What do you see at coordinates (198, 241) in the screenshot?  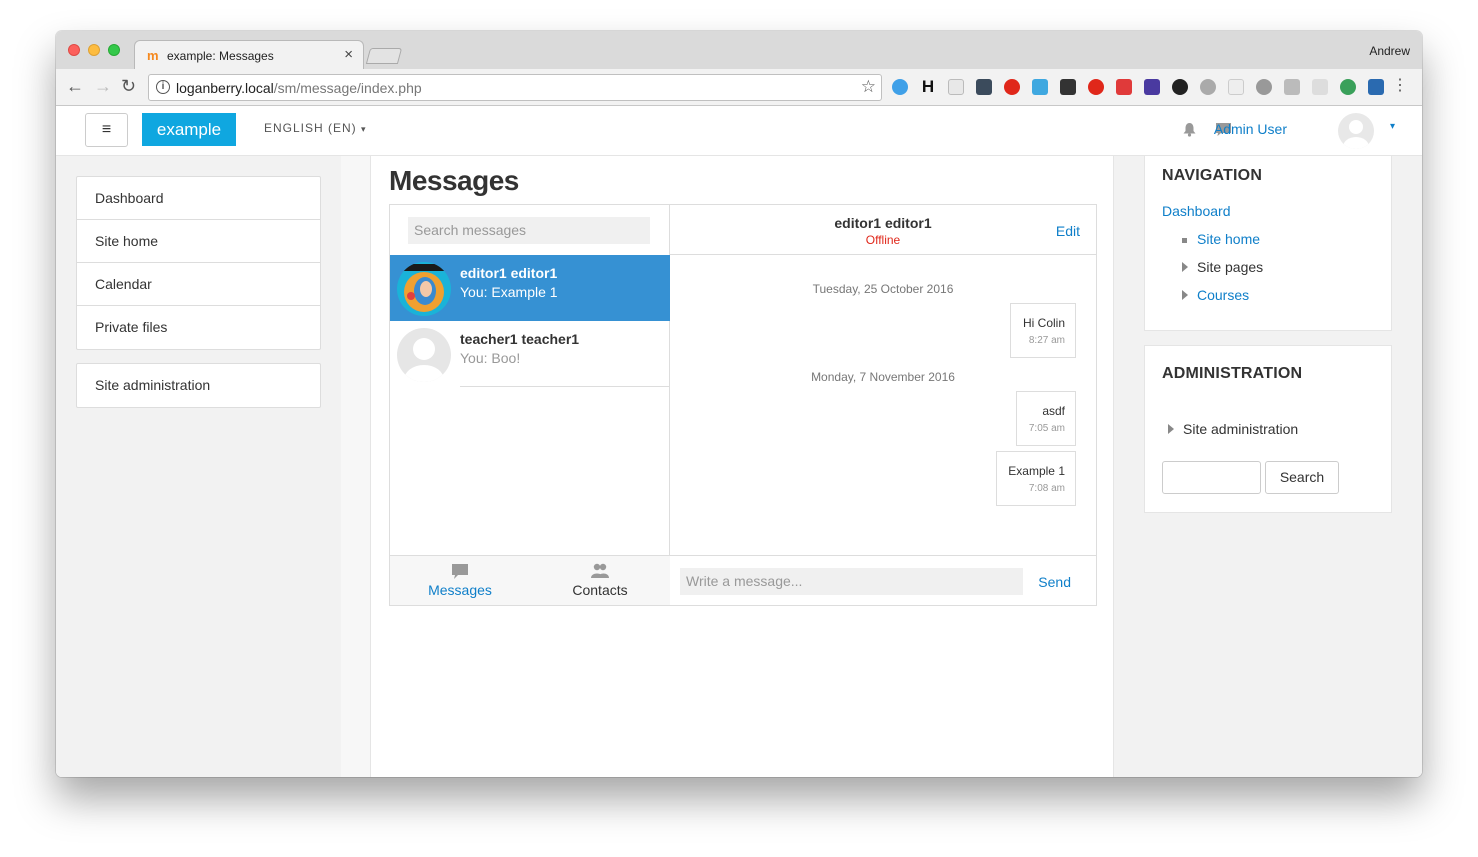 I see `nav-item-site-home: Site home` at bounding box center [198, 241].